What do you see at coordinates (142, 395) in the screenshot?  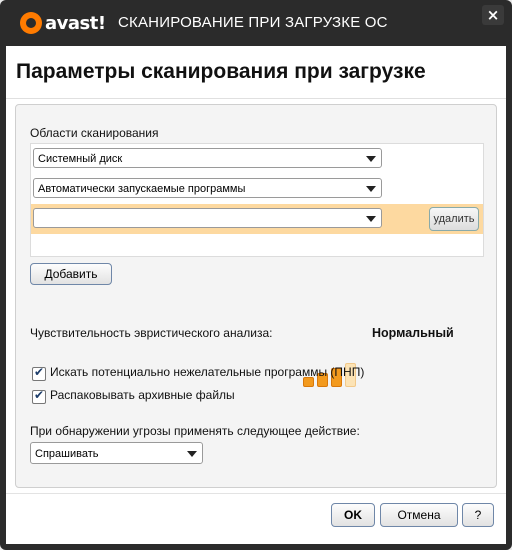 I see `unpack-archives-label: Распаковывать архивные файлы` at bounding box center [142, 395].